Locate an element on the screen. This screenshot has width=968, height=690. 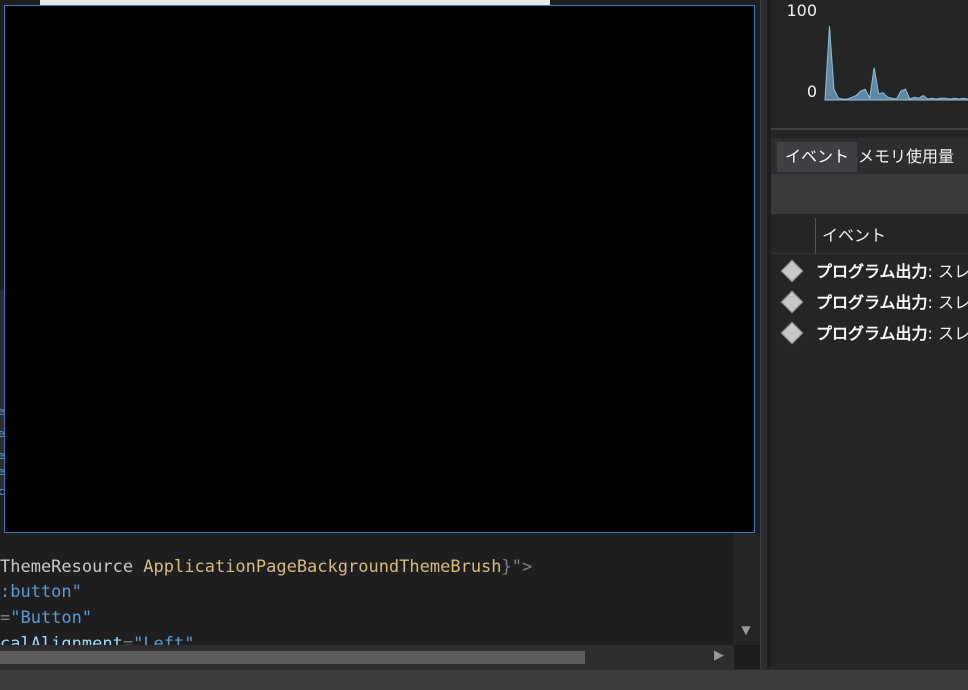
horizontal-scroll-thumb is located at coordinates (292, 657).